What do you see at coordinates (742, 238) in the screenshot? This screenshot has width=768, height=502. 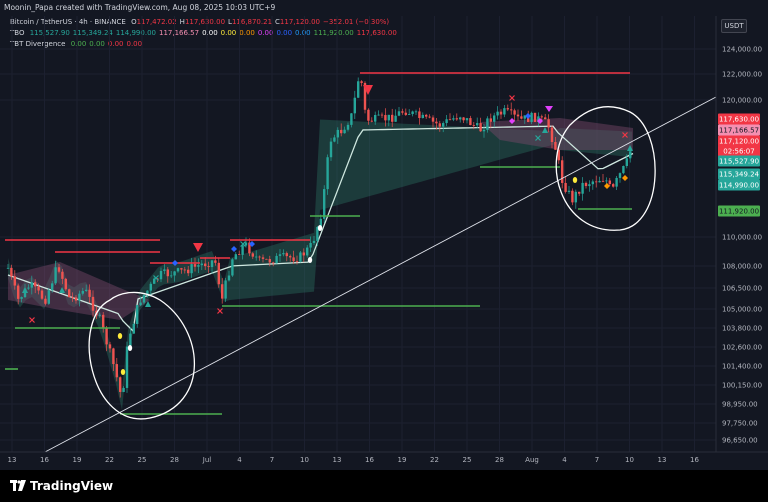 I see `price-tick-3: 110,000.00` at bounding box center [742, 238].